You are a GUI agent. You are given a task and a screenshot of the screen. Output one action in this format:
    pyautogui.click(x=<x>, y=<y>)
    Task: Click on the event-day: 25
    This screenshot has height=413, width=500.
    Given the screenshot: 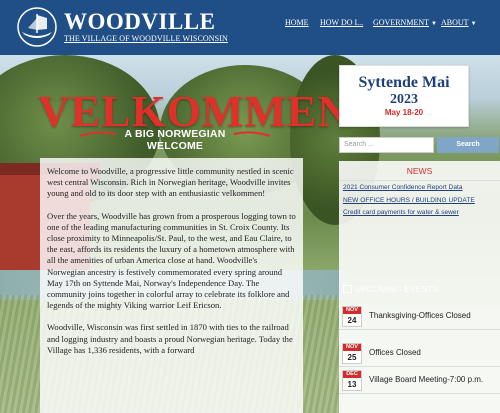 What is the action you would take?
    pyautogui.click(x=352, y=357)
    